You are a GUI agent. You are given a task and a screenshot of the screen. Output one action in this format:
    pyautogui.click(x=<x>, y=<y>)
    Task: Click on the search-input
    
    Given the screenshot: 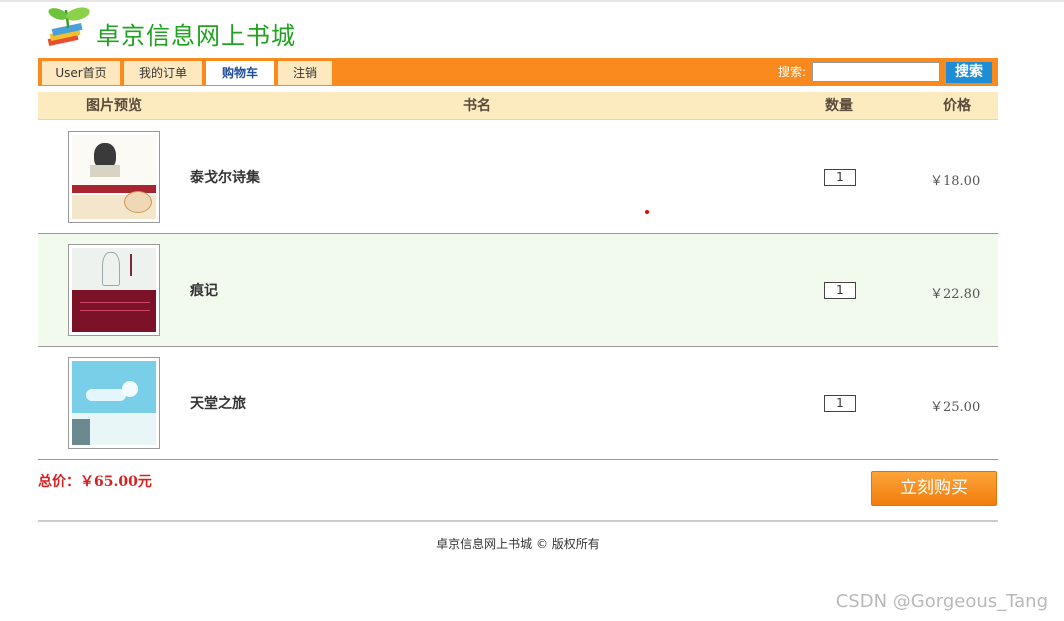 What is the action you would take?
    pyautogui.click(x=876, y=72)
    